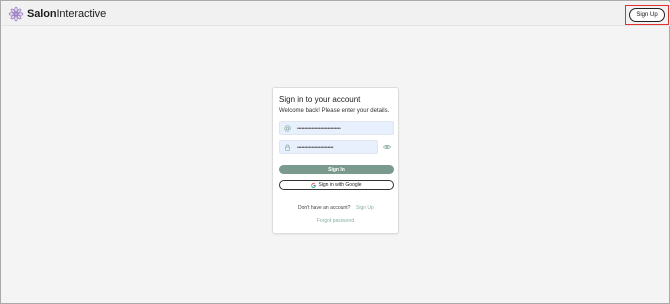  Describe the element at coordinates (287, 147) in the screenshot. I see `lock-icon` at that location.